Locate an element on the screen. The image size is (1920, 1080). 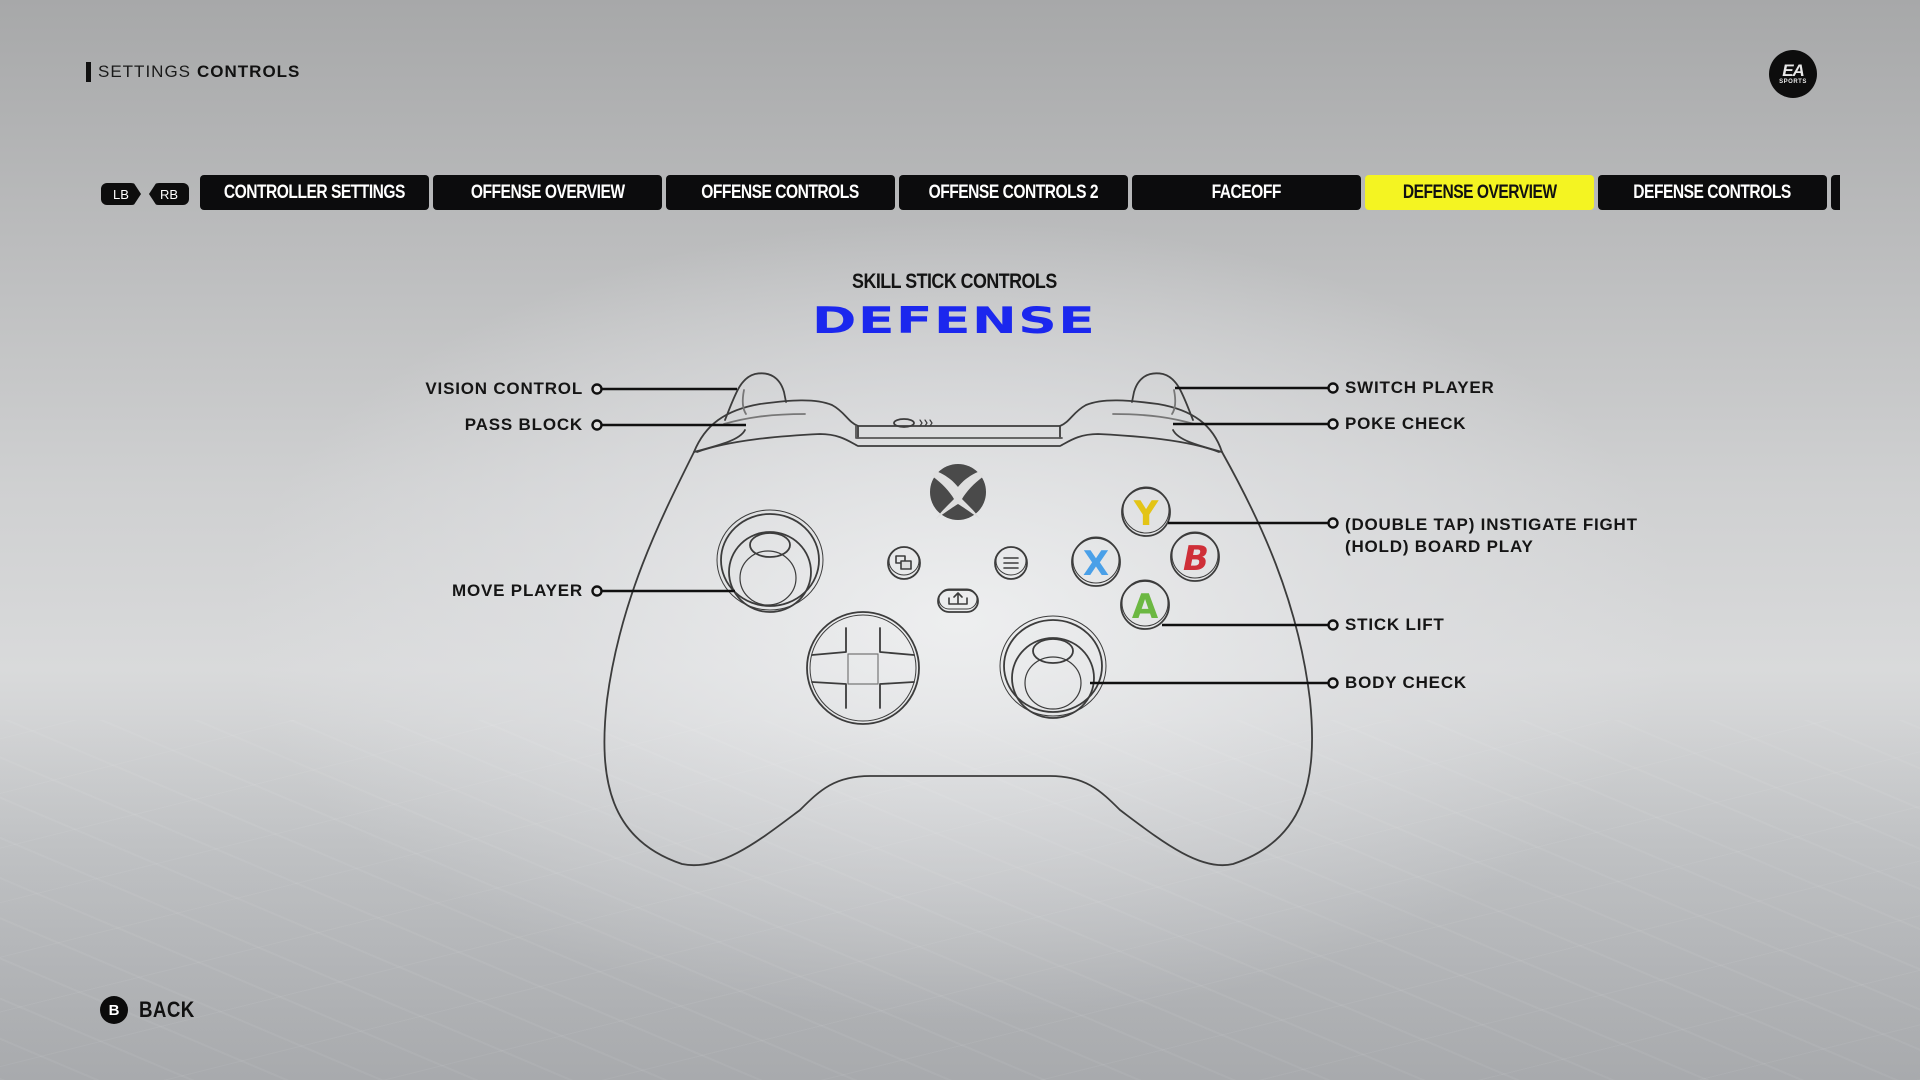
right-stick is located at coordinates (1053, 667).